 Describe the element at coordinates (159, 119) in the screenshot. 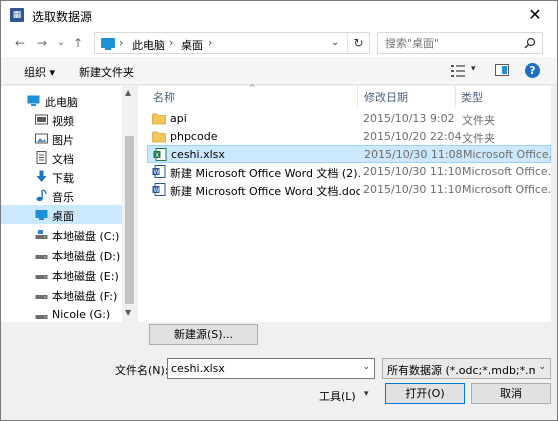

I see `folder-icon` at that location.